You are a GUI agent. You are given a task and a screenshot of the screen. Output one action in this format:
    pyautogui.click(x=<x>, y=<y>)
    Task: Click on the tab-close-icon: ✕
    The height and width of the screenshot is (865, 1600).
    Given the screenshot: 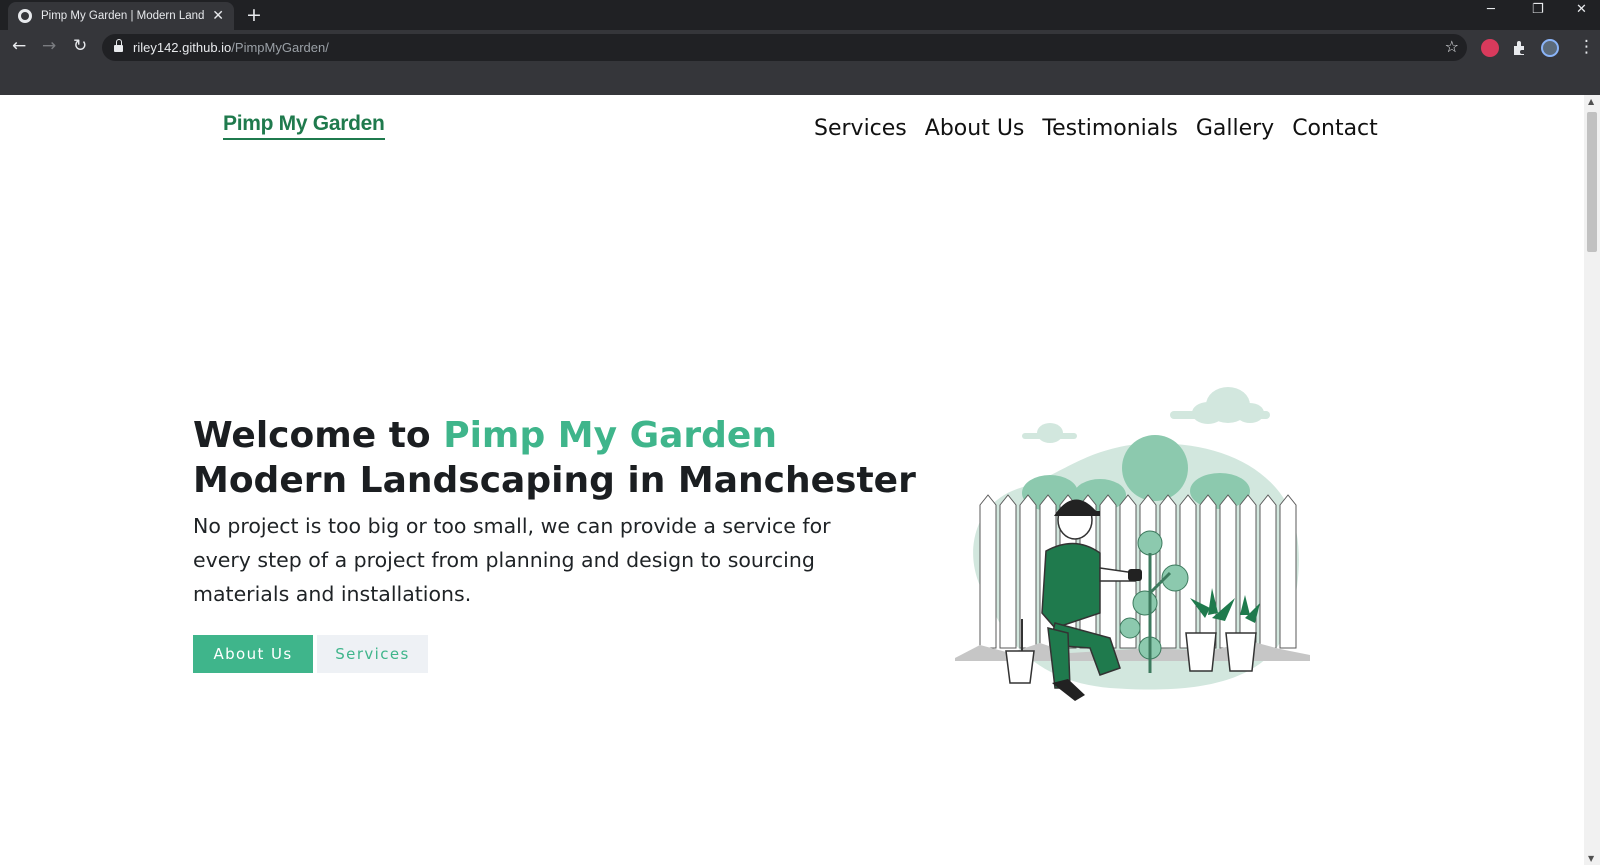 What is the action you would take?
    pyautogui.click(x=218, y=16)
    